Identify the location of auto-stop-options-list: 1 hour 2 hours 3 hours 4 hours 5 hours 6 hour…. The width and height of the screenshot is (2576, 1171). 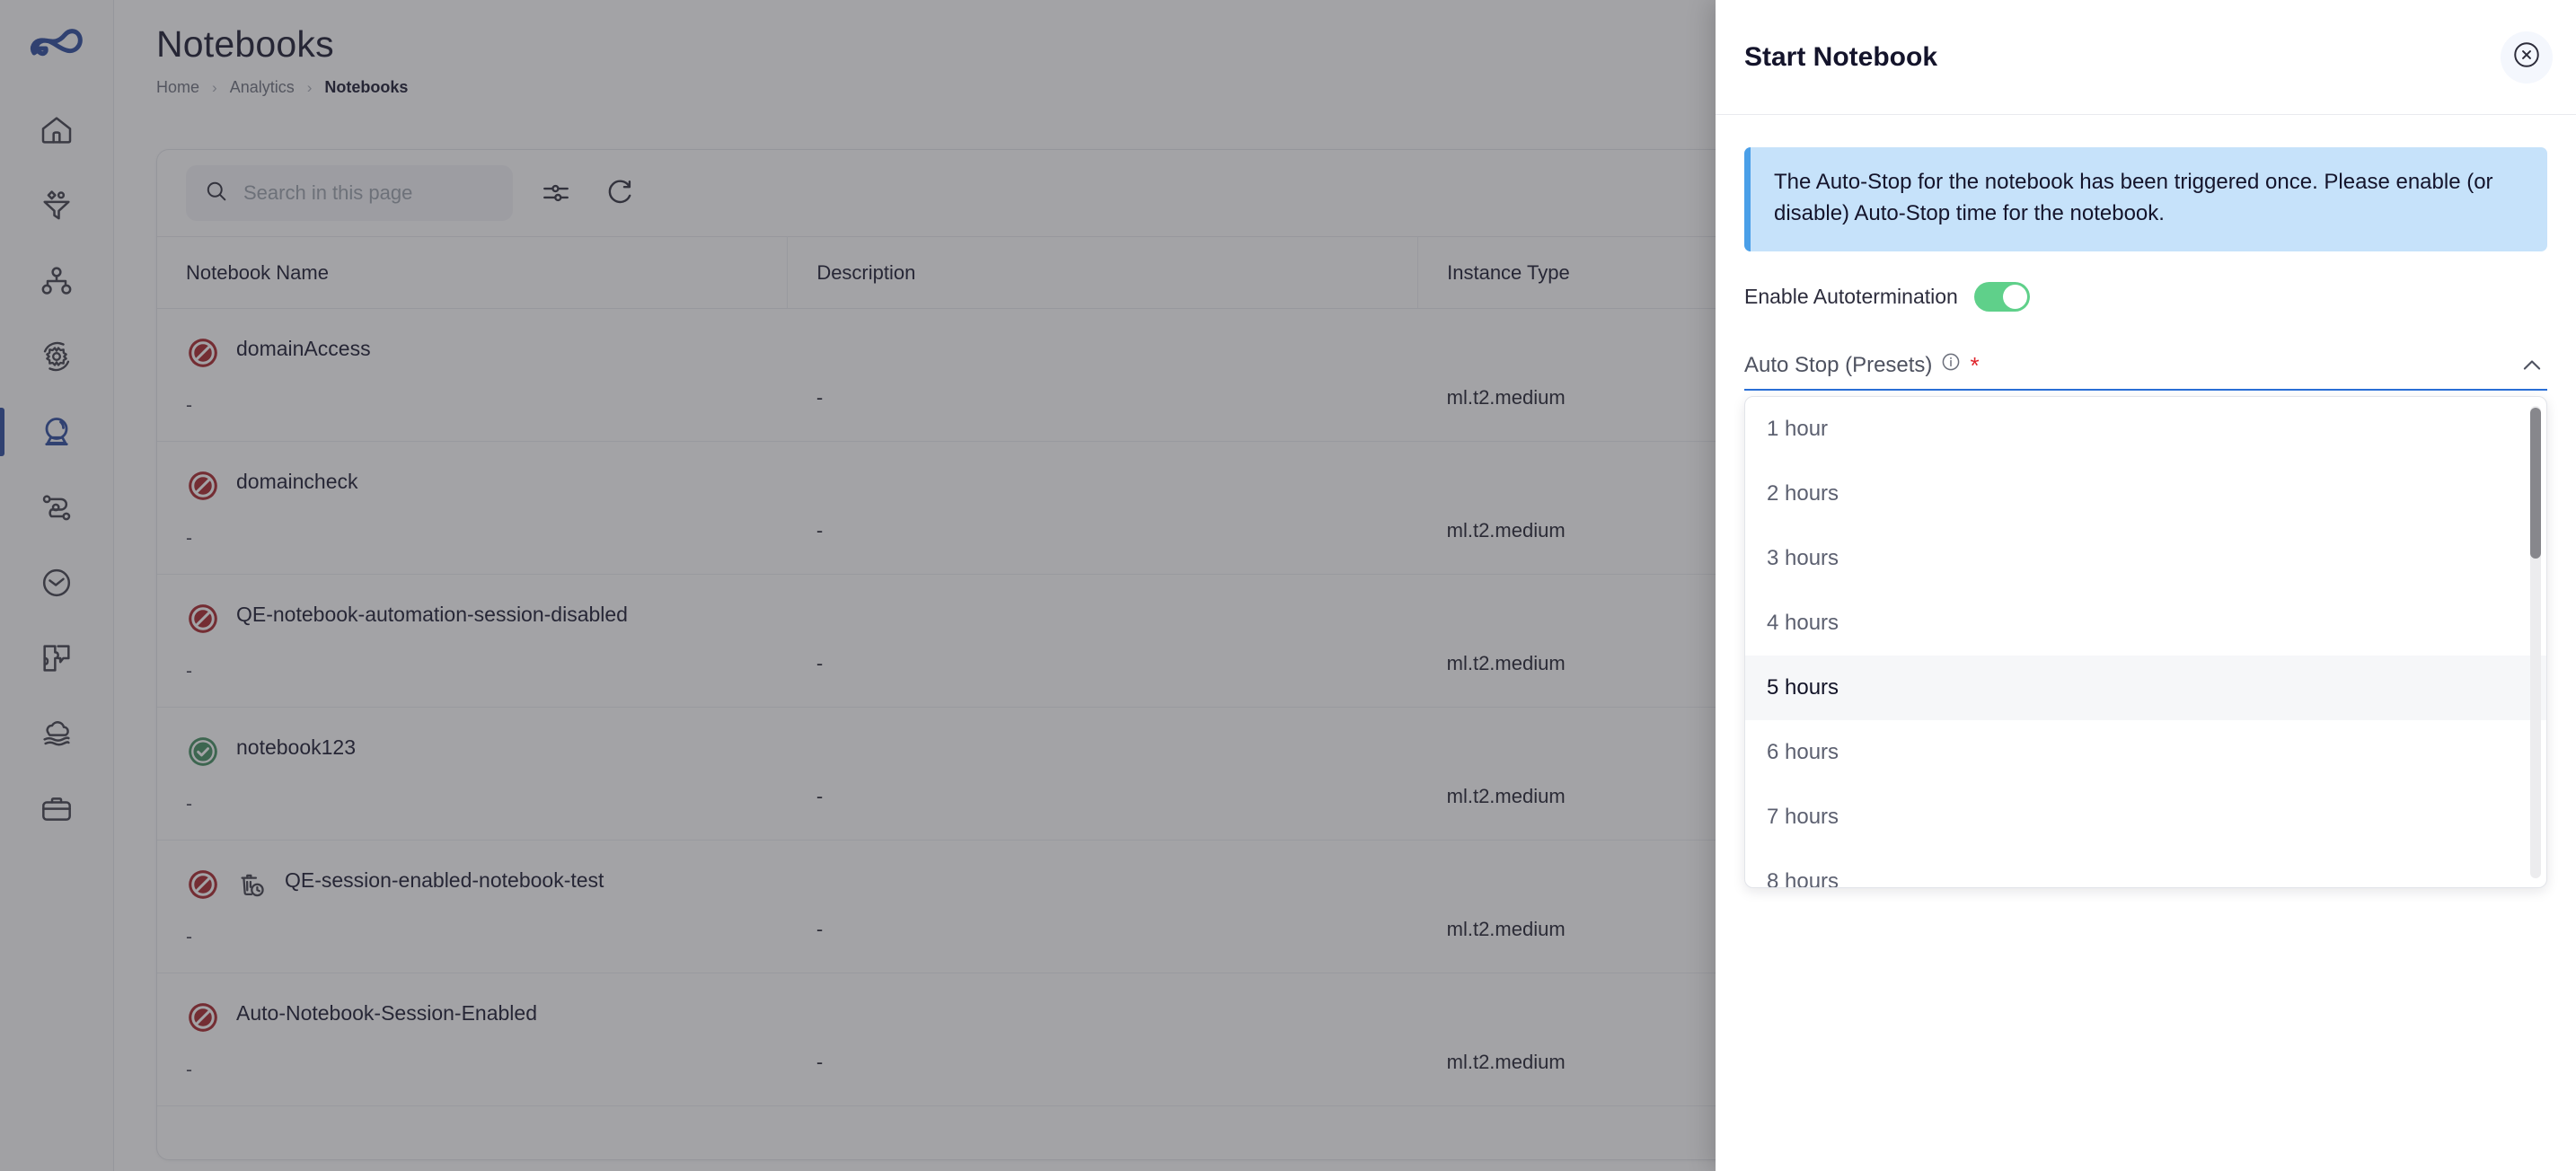
(2145, 641).